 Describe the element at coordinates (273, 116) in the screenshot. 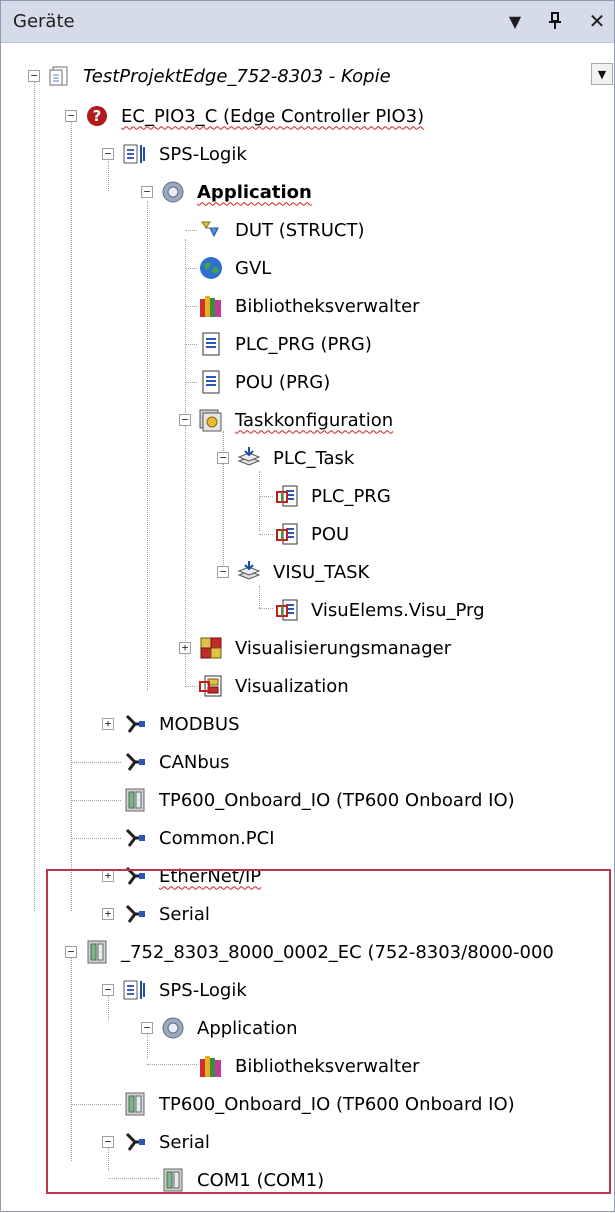

I see `tree-item-label: EC_PIO3_C (Edge Controller PIO3)` at that location.